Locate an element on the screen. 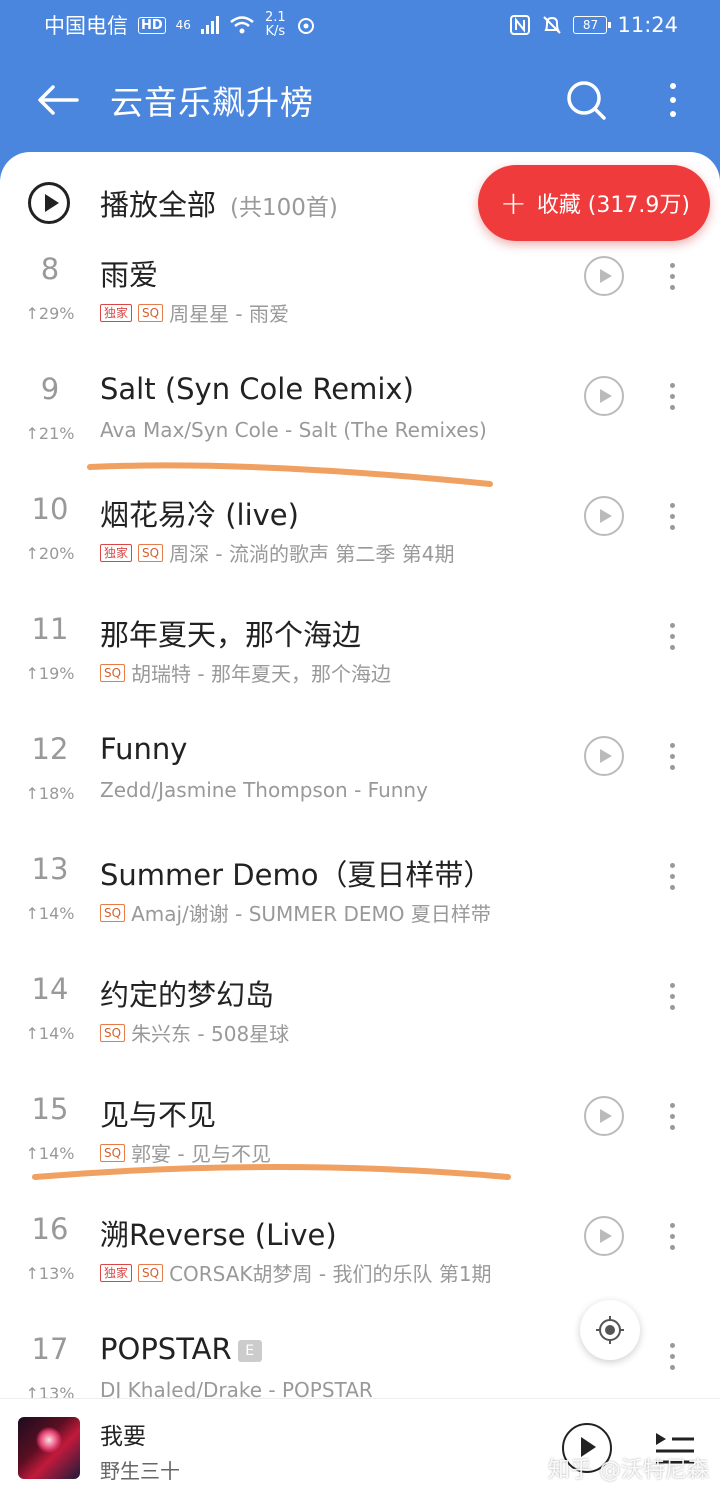  song-rank: 17 is located at coordinates (50, 1349).